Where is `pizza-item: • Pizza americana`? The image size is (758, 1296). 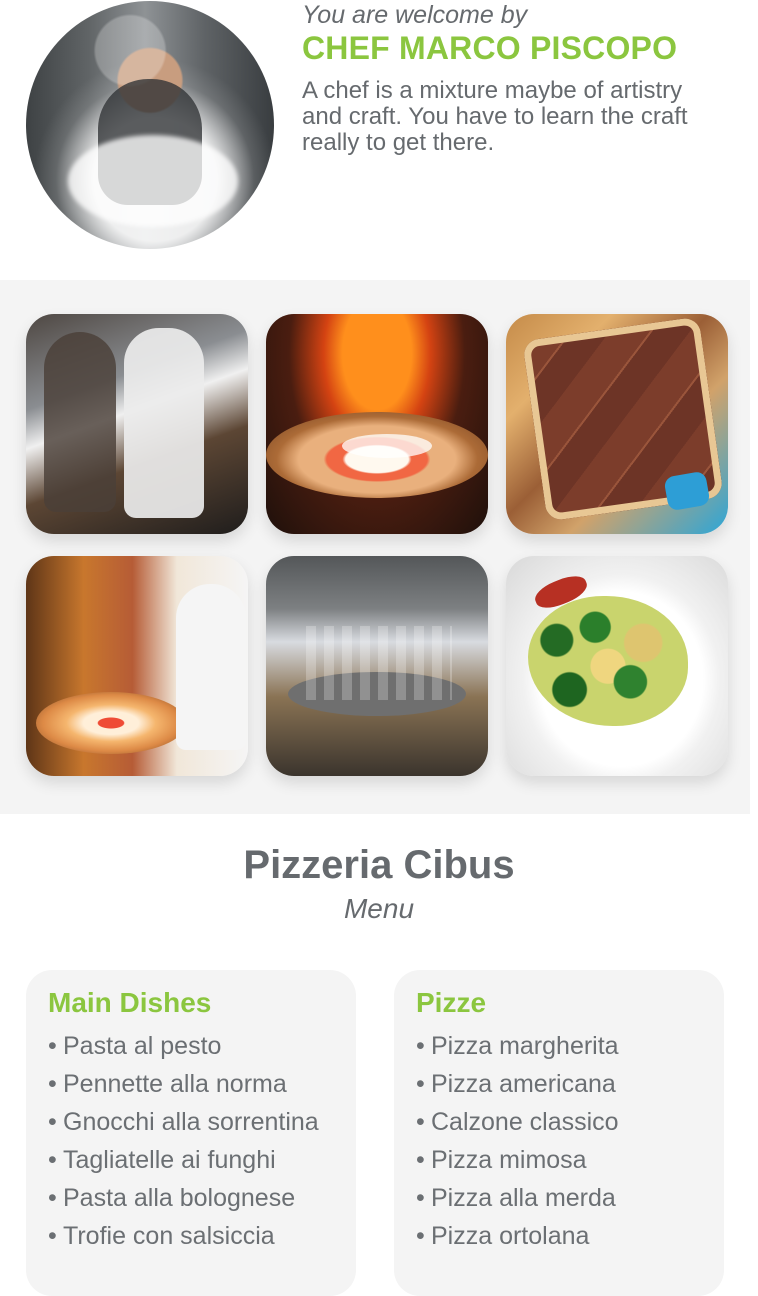
pizza-item: • Pizza americana is located at coordinates (576, 1087).